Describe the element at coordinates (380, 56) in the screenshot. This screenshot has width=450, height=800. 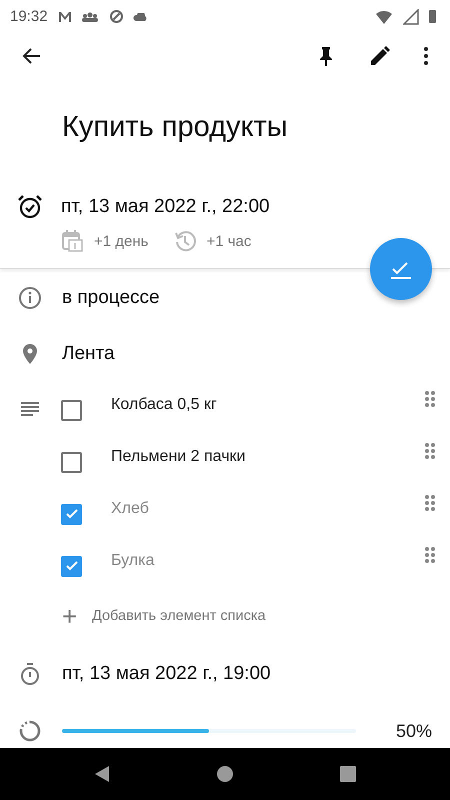
I see `edit-icon` at that location.